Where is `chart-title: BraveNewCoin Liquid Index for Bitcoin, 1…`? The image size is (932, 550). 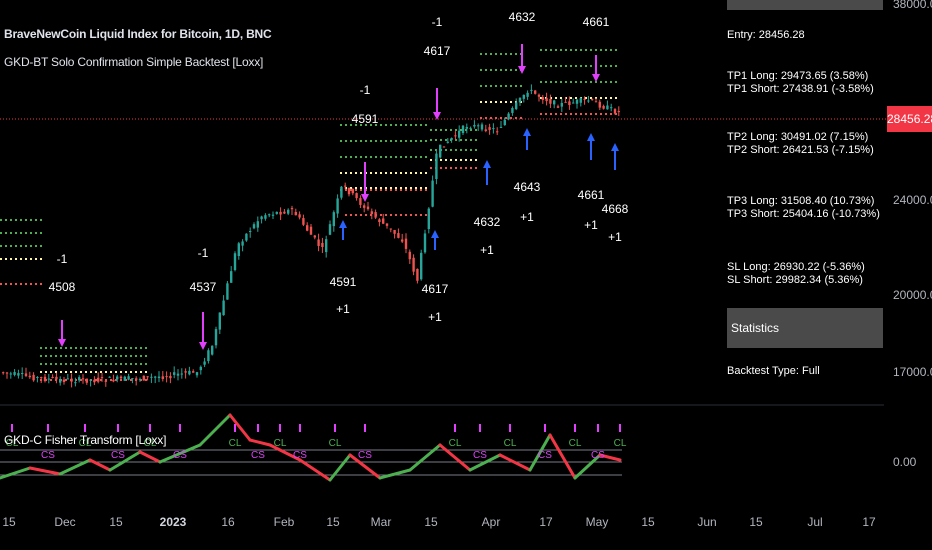
chart-title: BraveNewCoin Liquid Index for Bitcoin, 1… is located at coordinates (138, 34).